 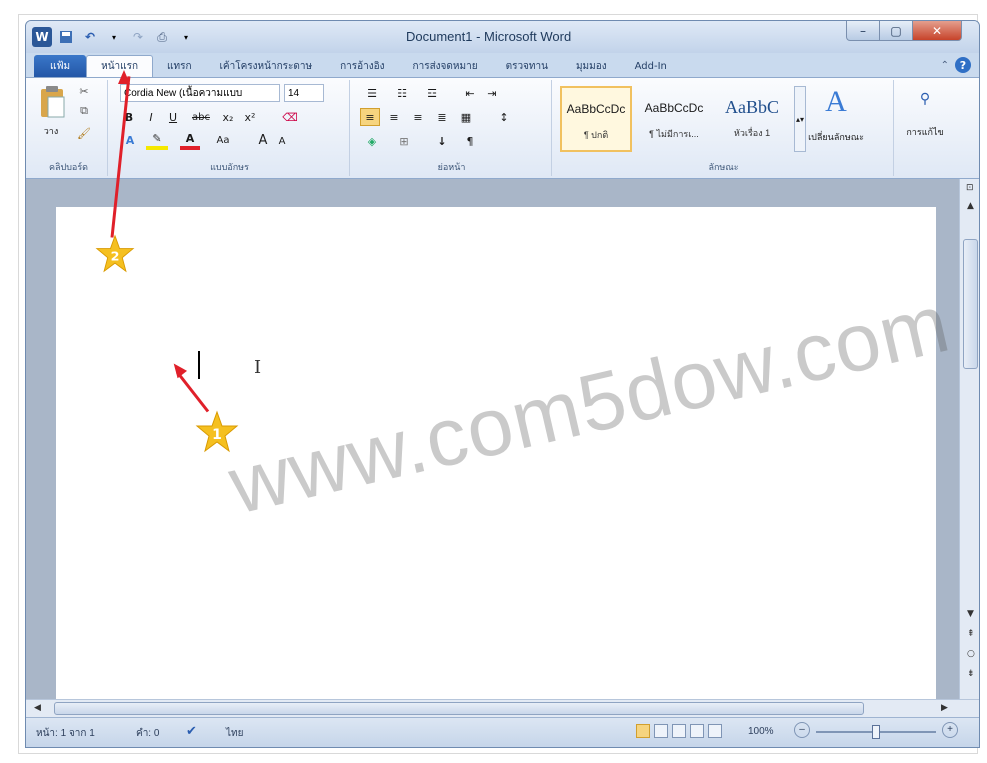 What do you see at coordinates (52, 102) in the screenshot?
I see `paste-icon` at bounding box center [52, 102].